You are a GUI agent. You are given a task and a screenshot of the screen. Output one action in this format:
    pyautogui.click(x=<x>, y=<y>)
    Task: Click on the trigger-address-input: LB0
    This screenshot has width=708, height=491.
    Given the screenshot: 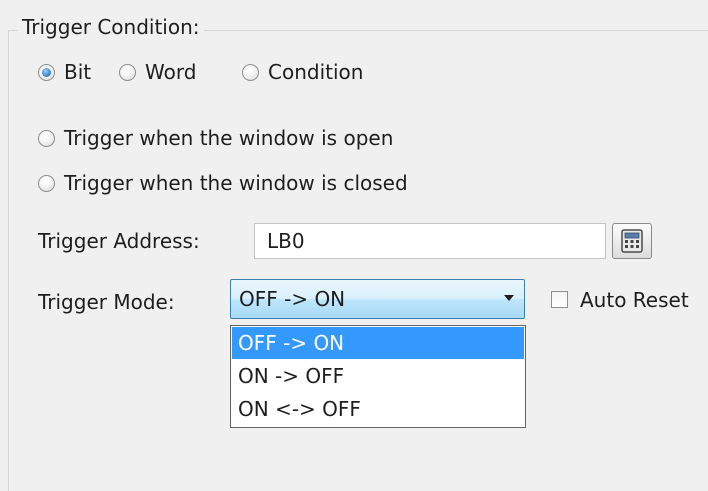 What is the action you would take?
    pyautogui.click(x=430, y=241)
    